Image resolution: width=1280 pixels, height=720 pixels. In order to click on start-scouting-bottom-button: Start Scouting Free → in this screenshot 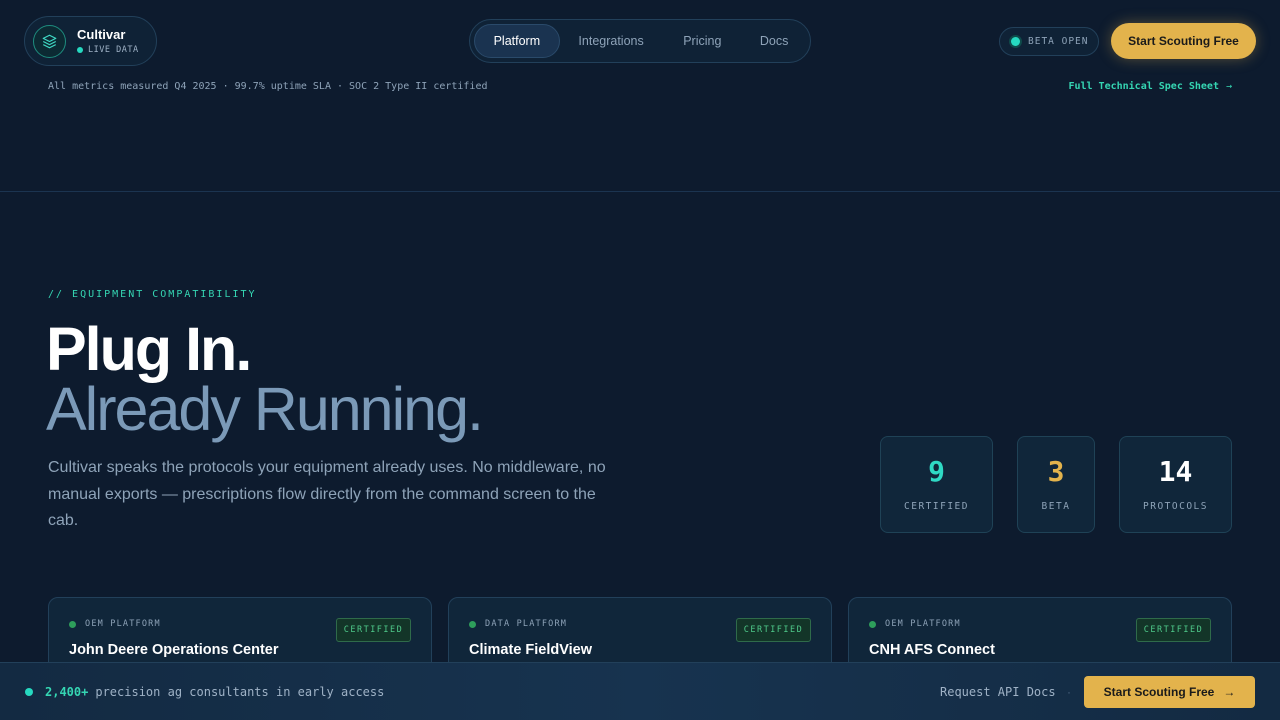, I will do `click(1169, 692)`.